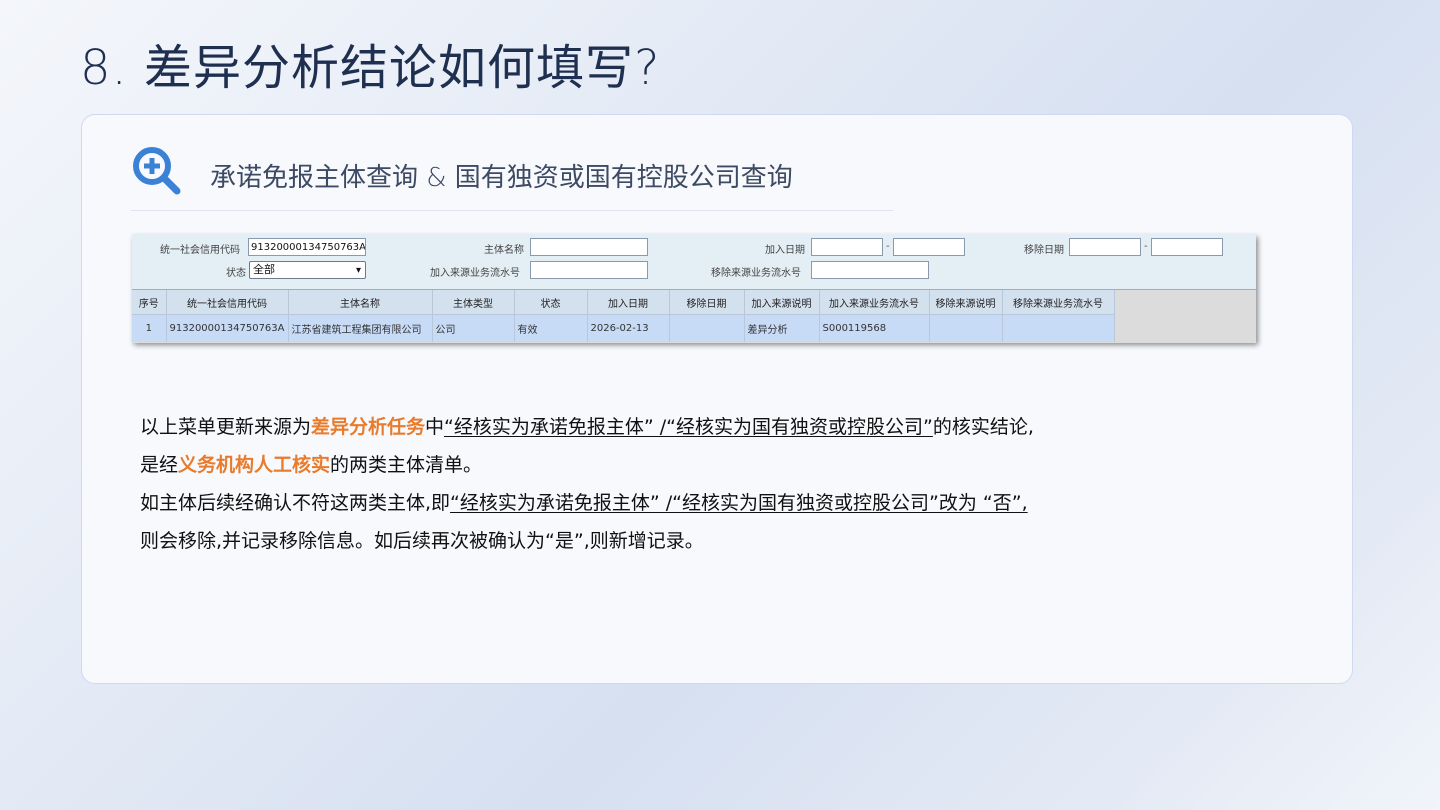 This screenshot has width=1440, height=810. I want to click on note-text: 的两类主体清单。, so click(406, 465).